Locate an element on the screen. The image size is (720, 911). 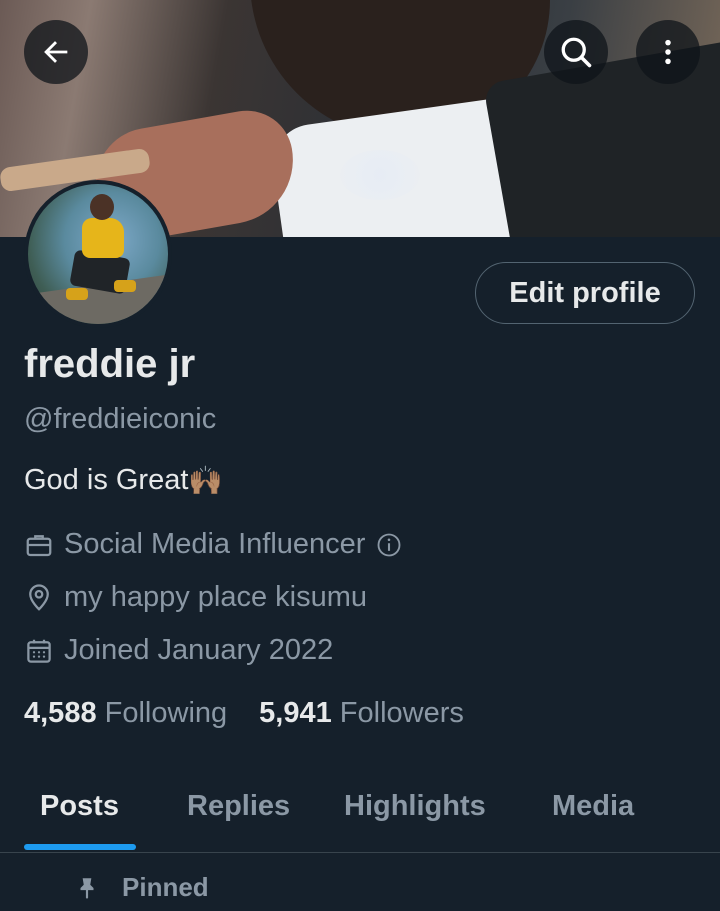
following-count: 4,588 is located at coordinates (60, 713).